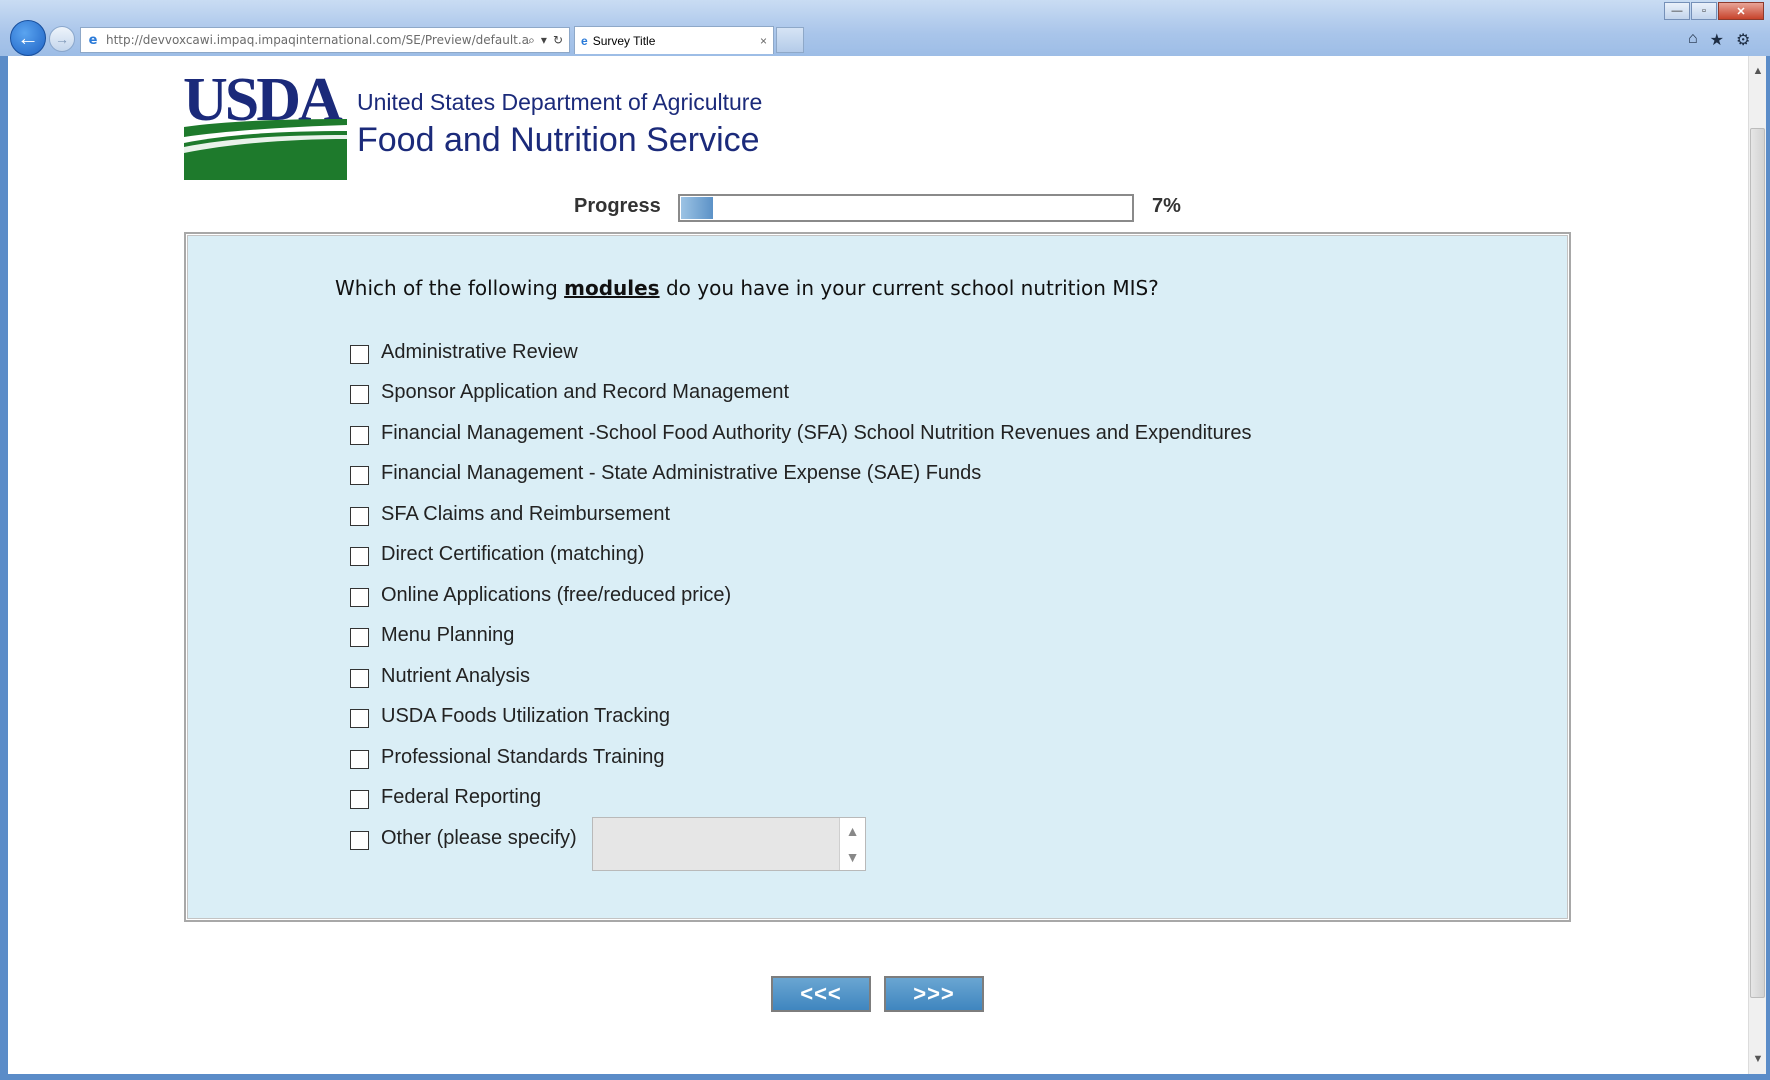 The width and height of the screenshot is (1770, 1080). What do you see at coordinates (853, 857) in the screenshot?
I see `chevron-down-icon: ▼` at bounding box center [853, 857].